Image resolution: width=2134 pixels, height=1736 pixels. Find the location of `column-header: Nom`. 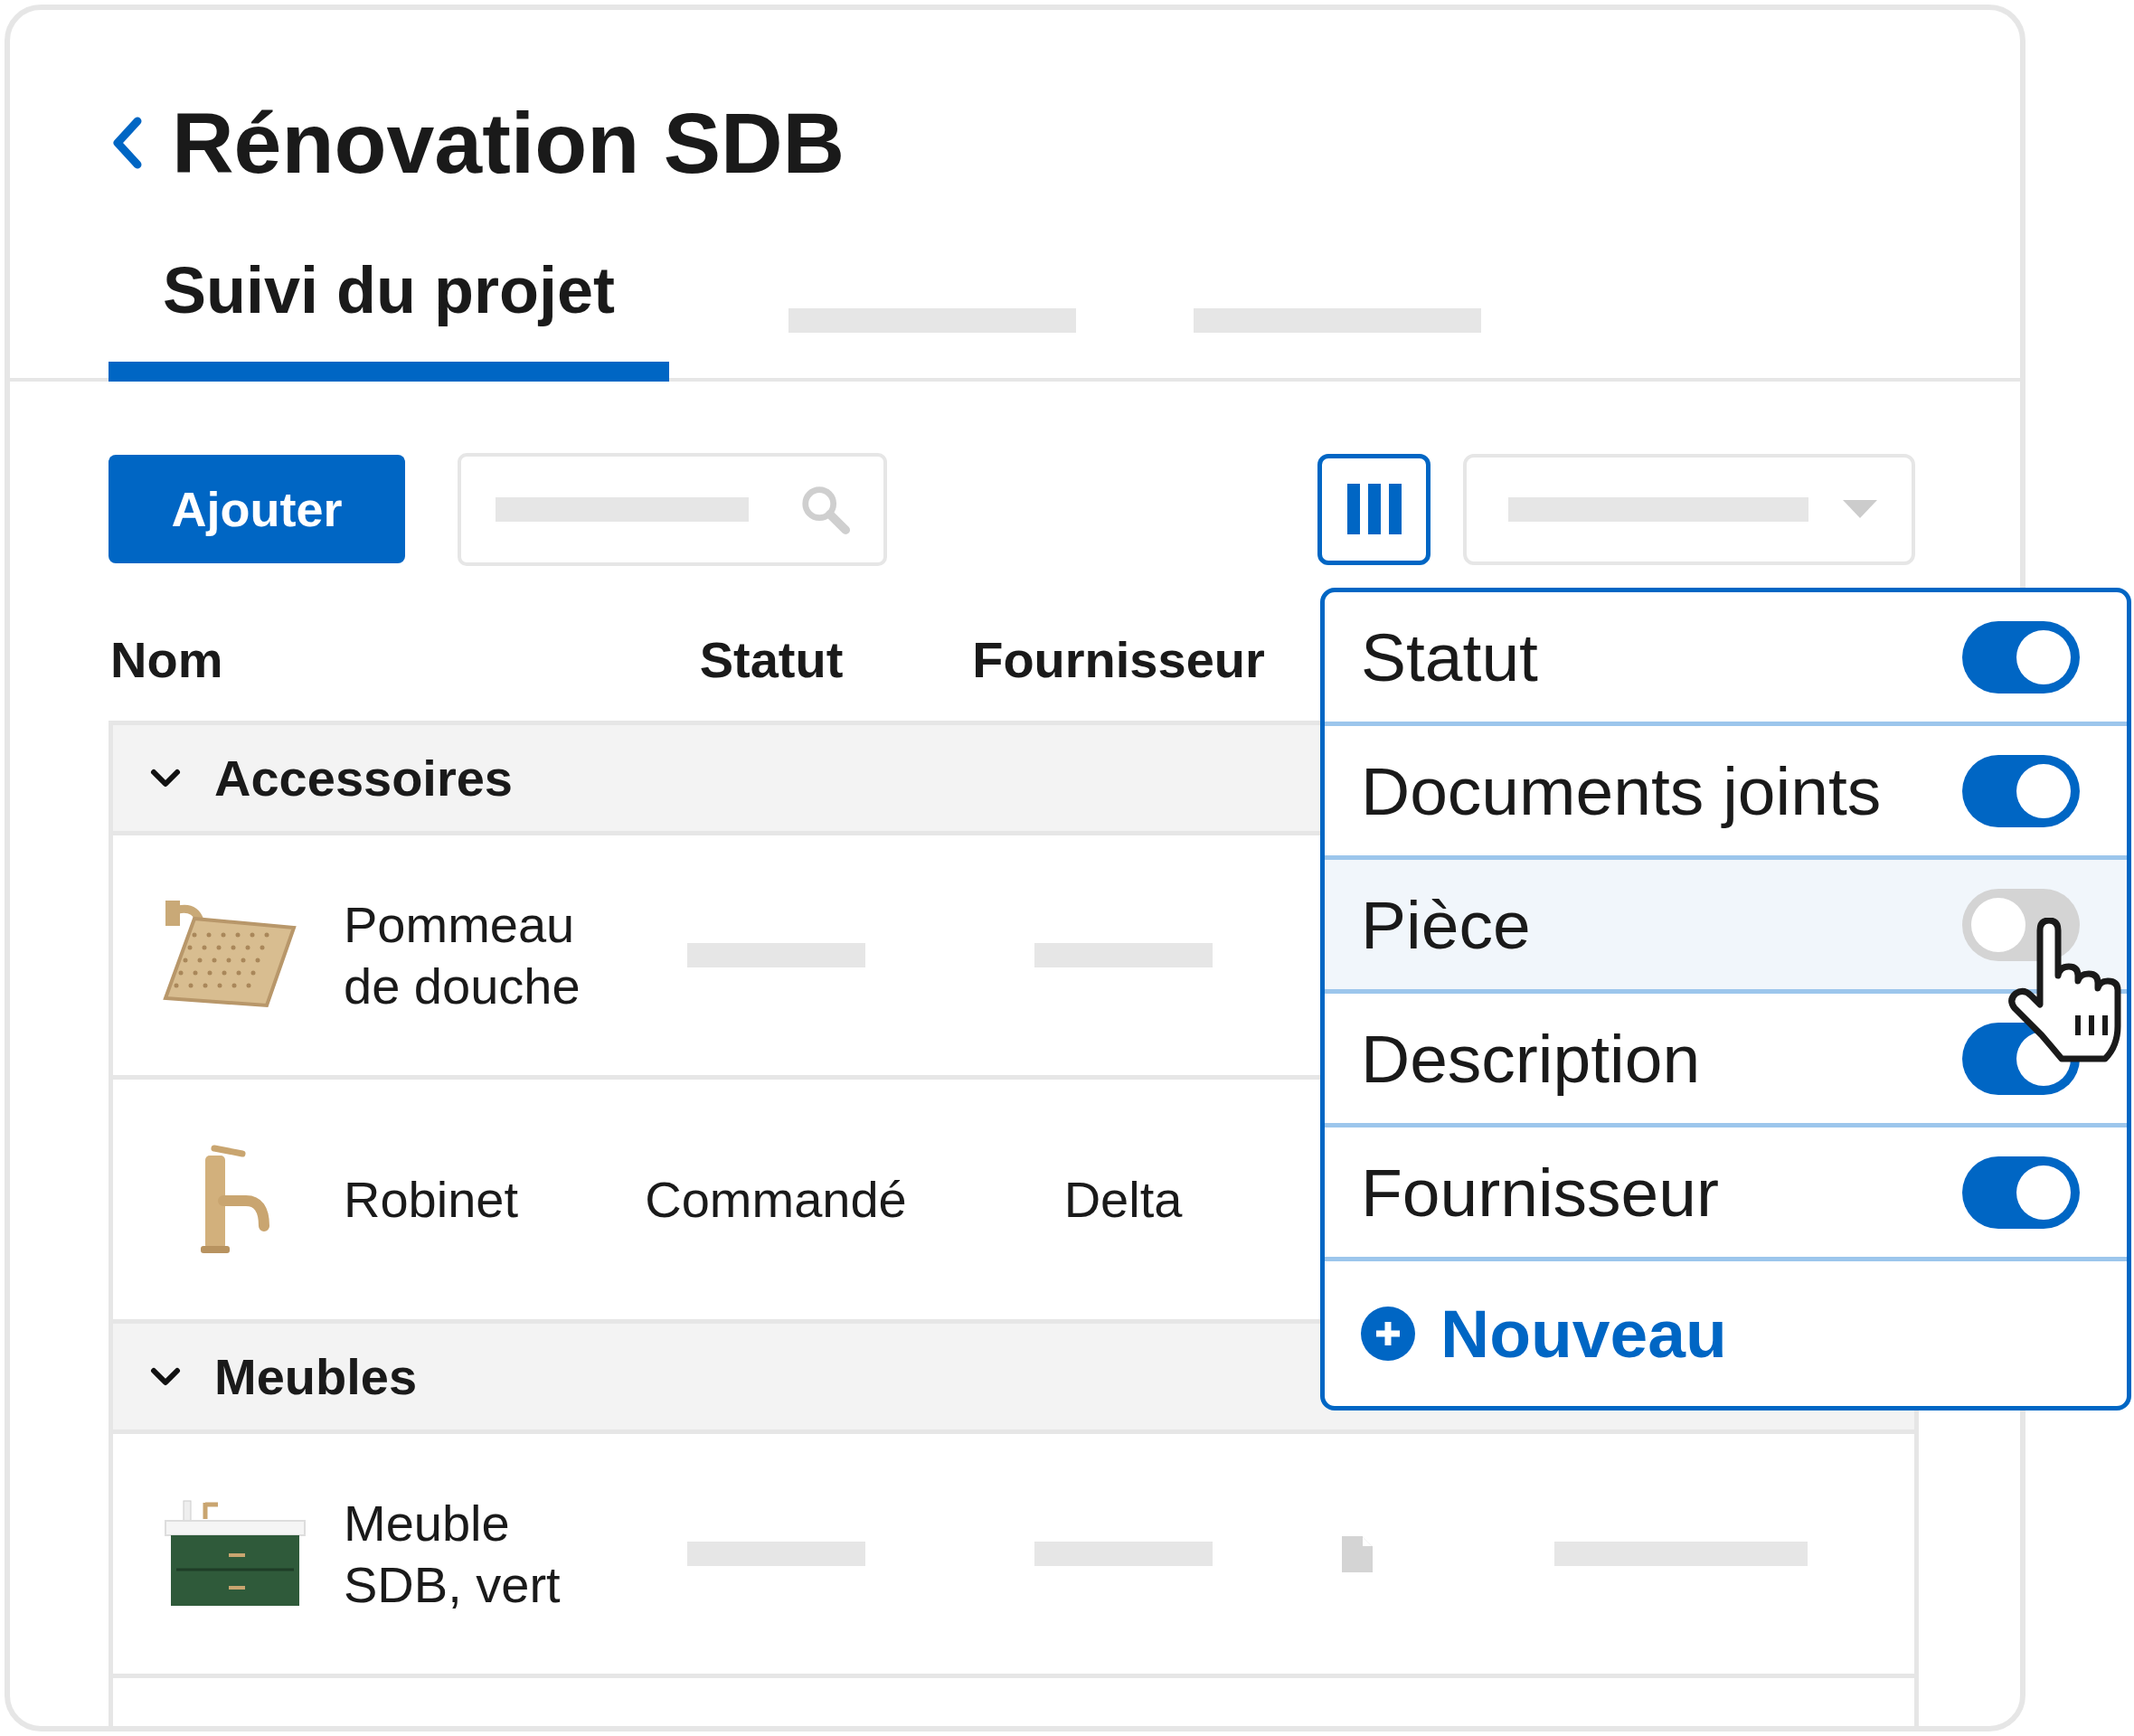

column-header: Nom is located at coordinates (166, 660).